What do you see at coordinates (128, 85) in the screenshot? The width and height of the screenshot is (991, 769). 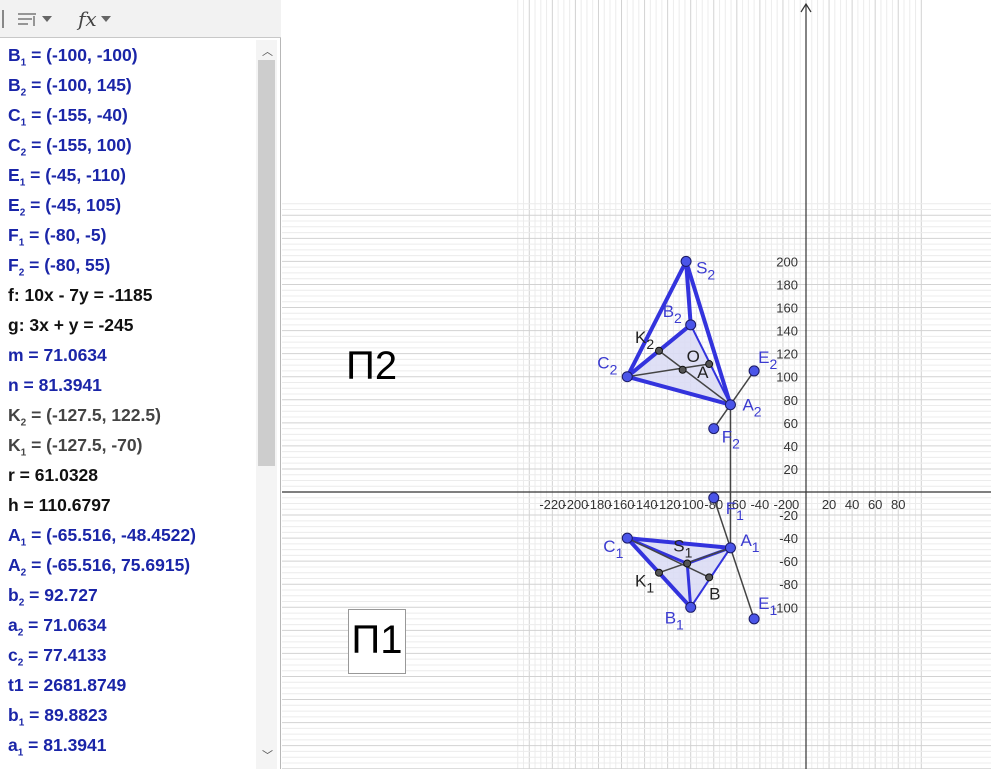 I see `algebra-row: B2 = (-100, 145)` at bounding box center [128, 85].